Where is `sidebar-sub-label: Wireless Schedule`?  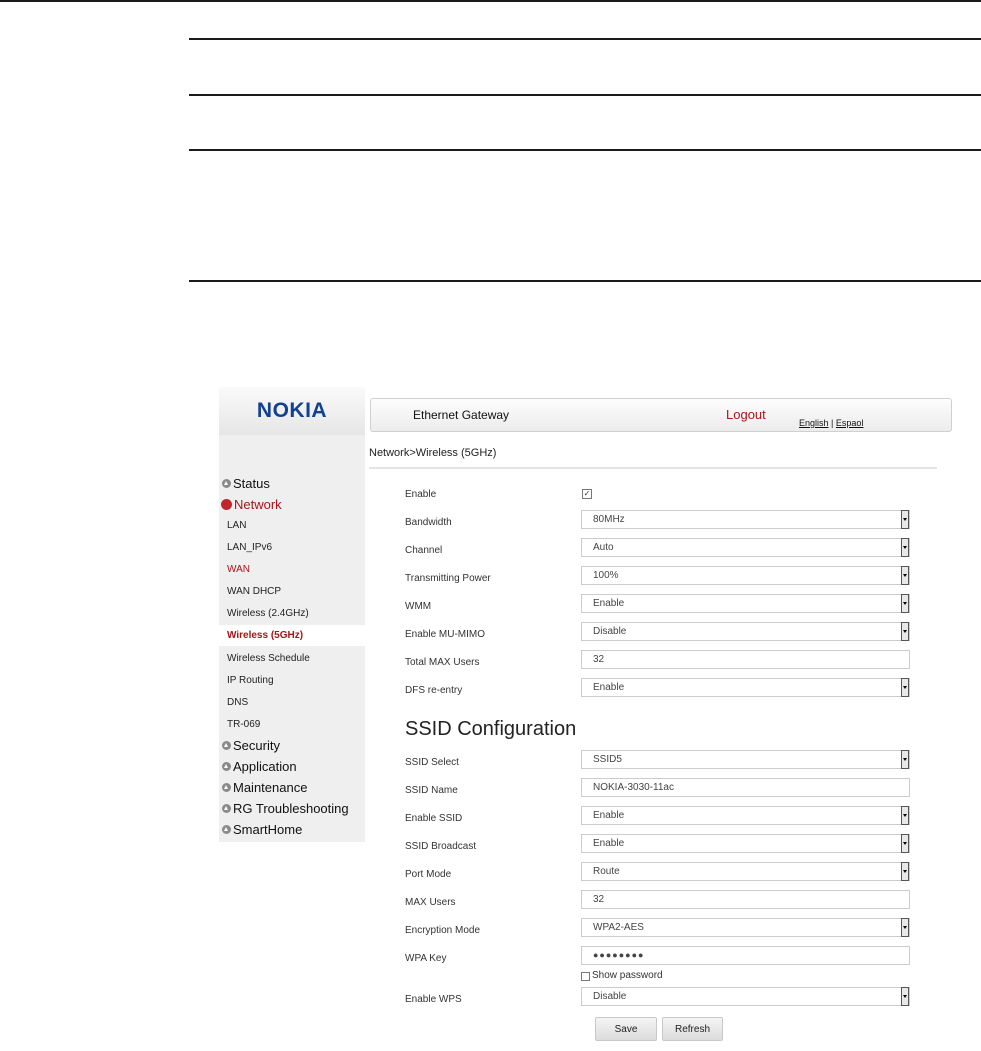
sidebar-sub-label: Wireless Schedule is located at coordinates (268, 658).